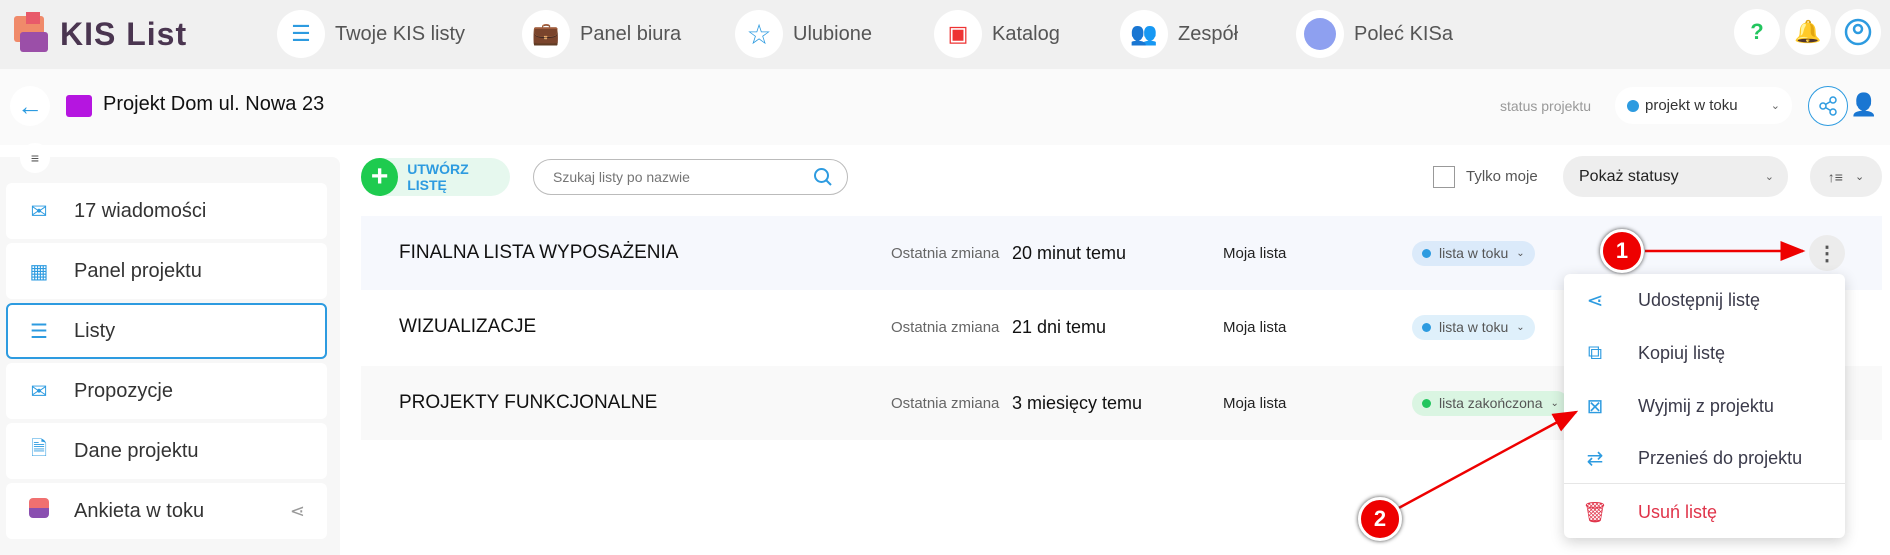  I want to click on annotation-arrows, so click(1600, 376).